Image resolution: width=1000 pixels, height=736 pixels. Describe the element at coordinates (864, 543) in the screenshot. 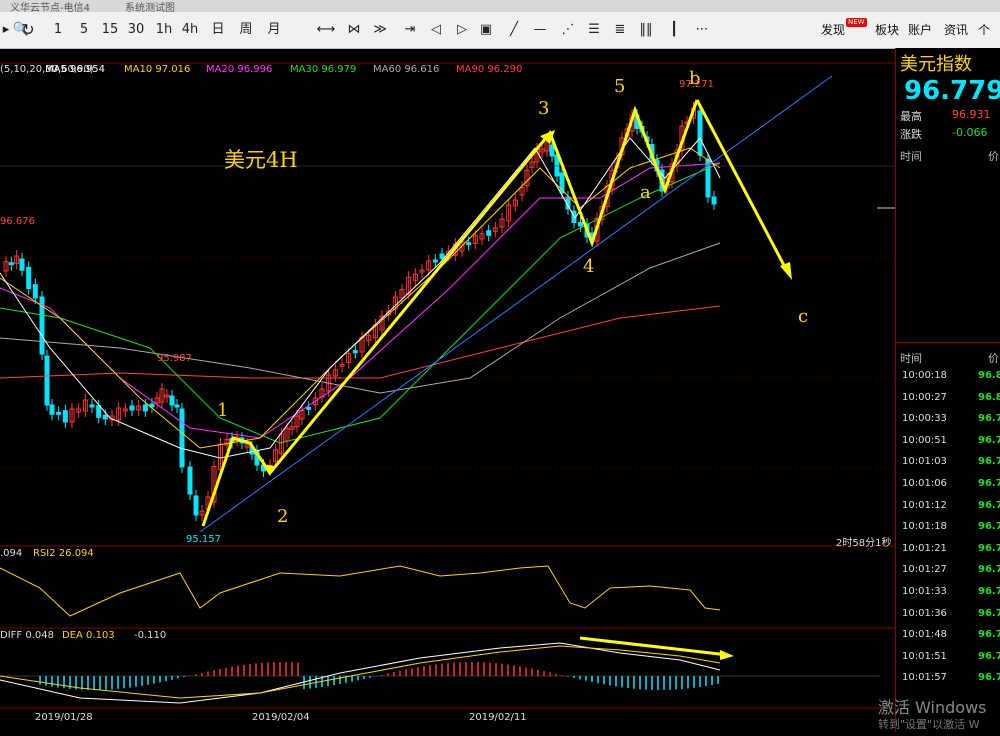

I see `countdown-timer: 2时58分1秒` at that location.